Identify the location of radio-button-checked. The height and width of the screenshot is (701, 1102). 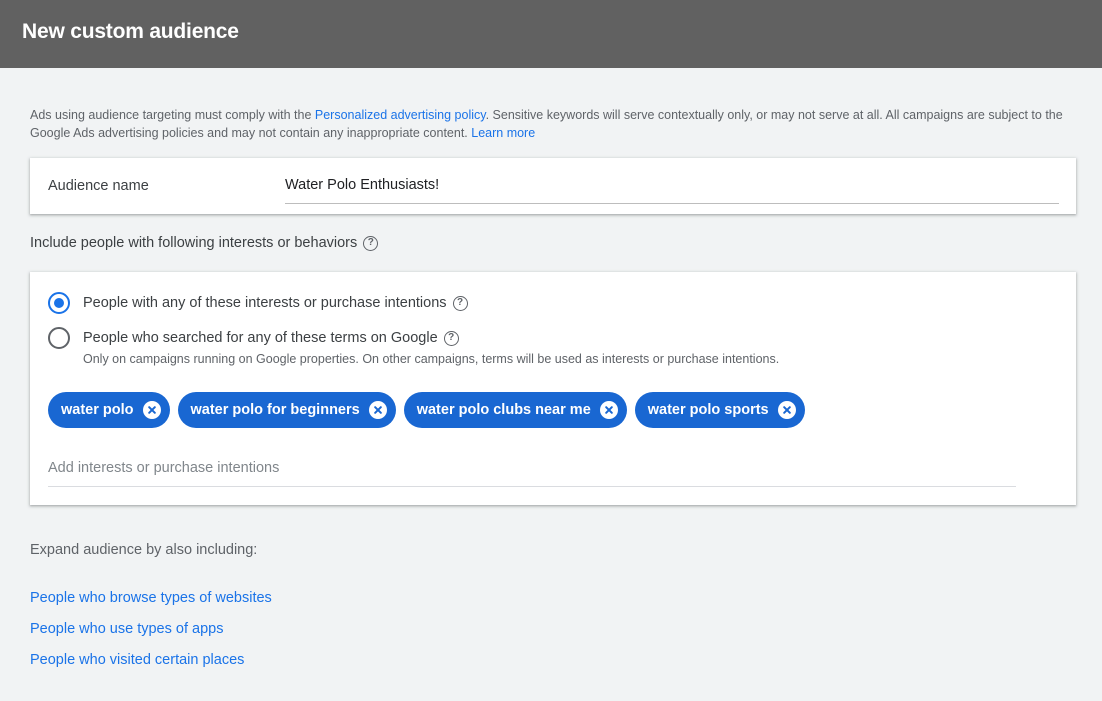
(59, 303).